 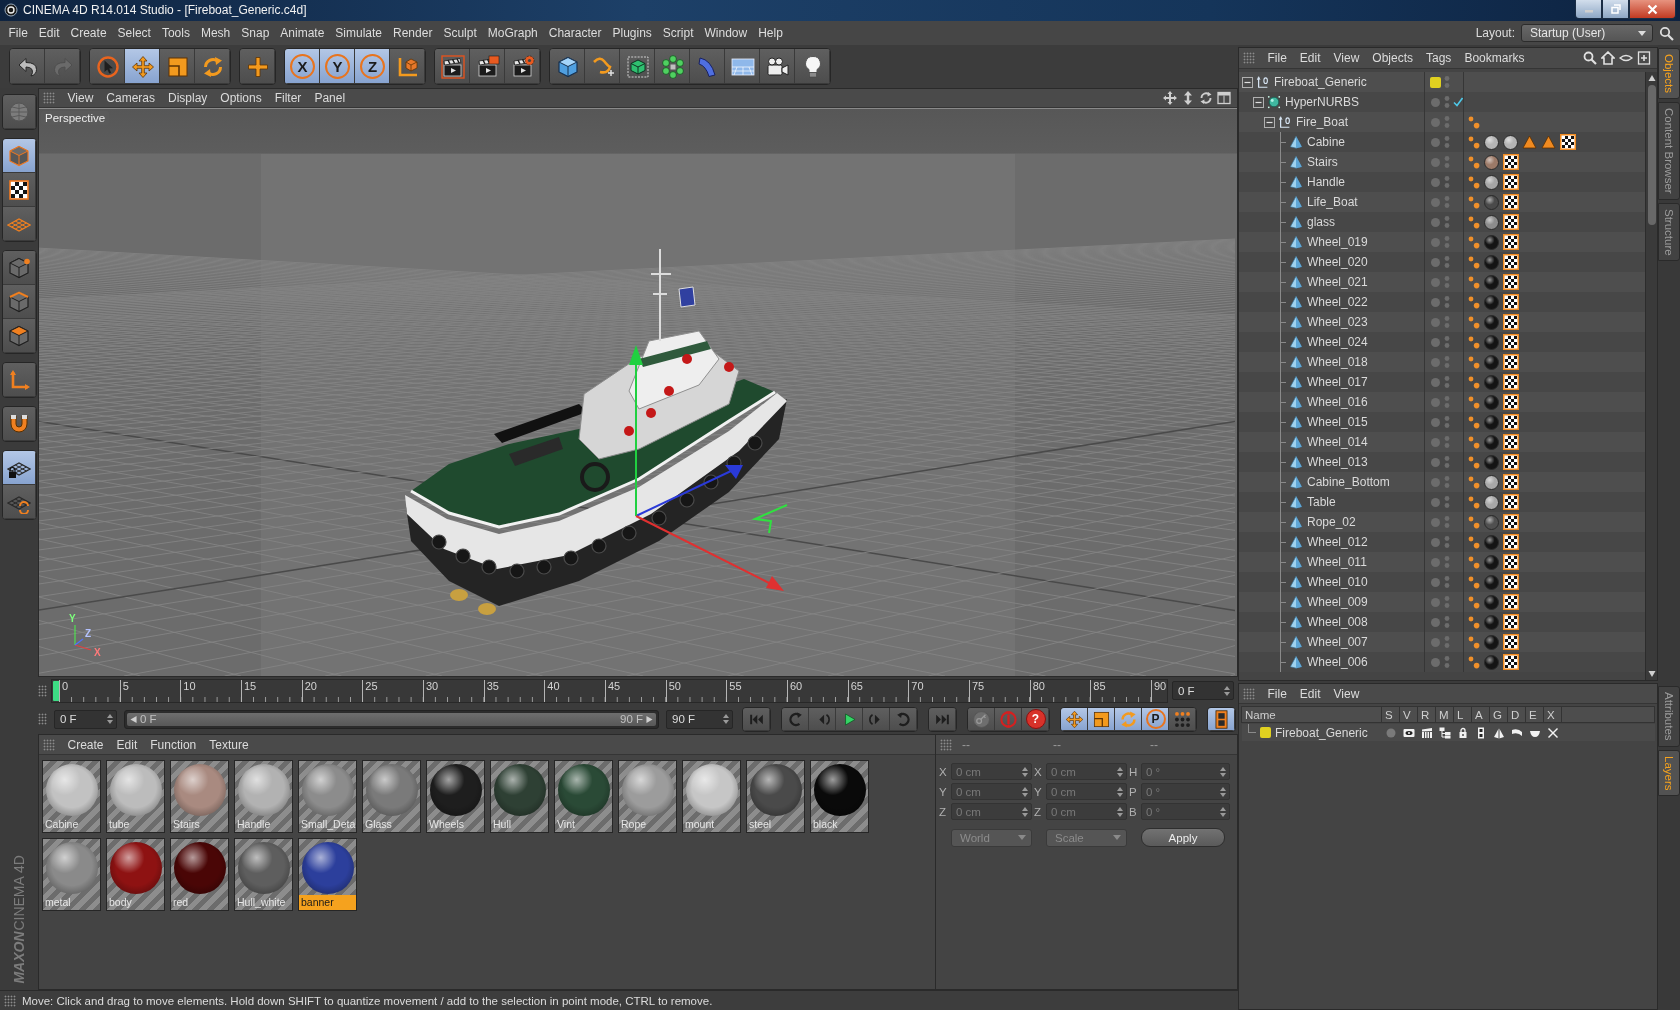 I want to click on eye-icon, so click(x=1409, y=732).